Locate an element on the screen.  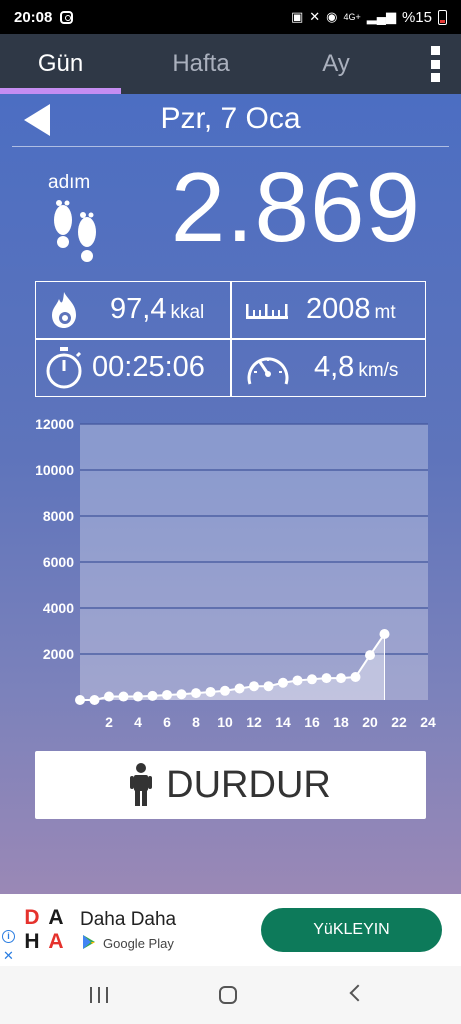
tab-week: Hafta is located at coordinates (201, 64).